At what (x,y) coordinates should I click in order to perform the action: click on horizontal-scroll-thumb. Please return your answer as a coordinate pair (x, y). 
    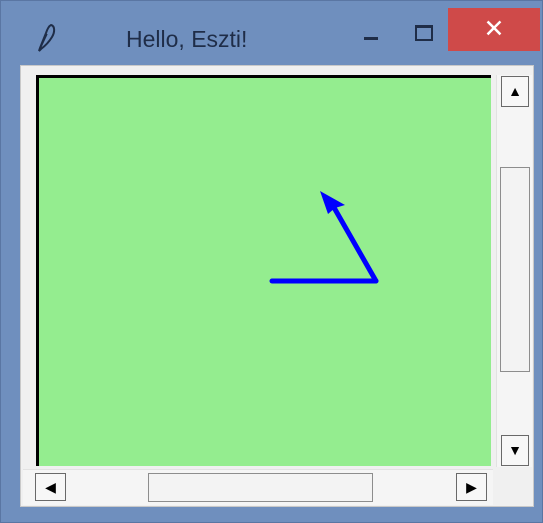
    Looking at the image, I should click on (260, 487).